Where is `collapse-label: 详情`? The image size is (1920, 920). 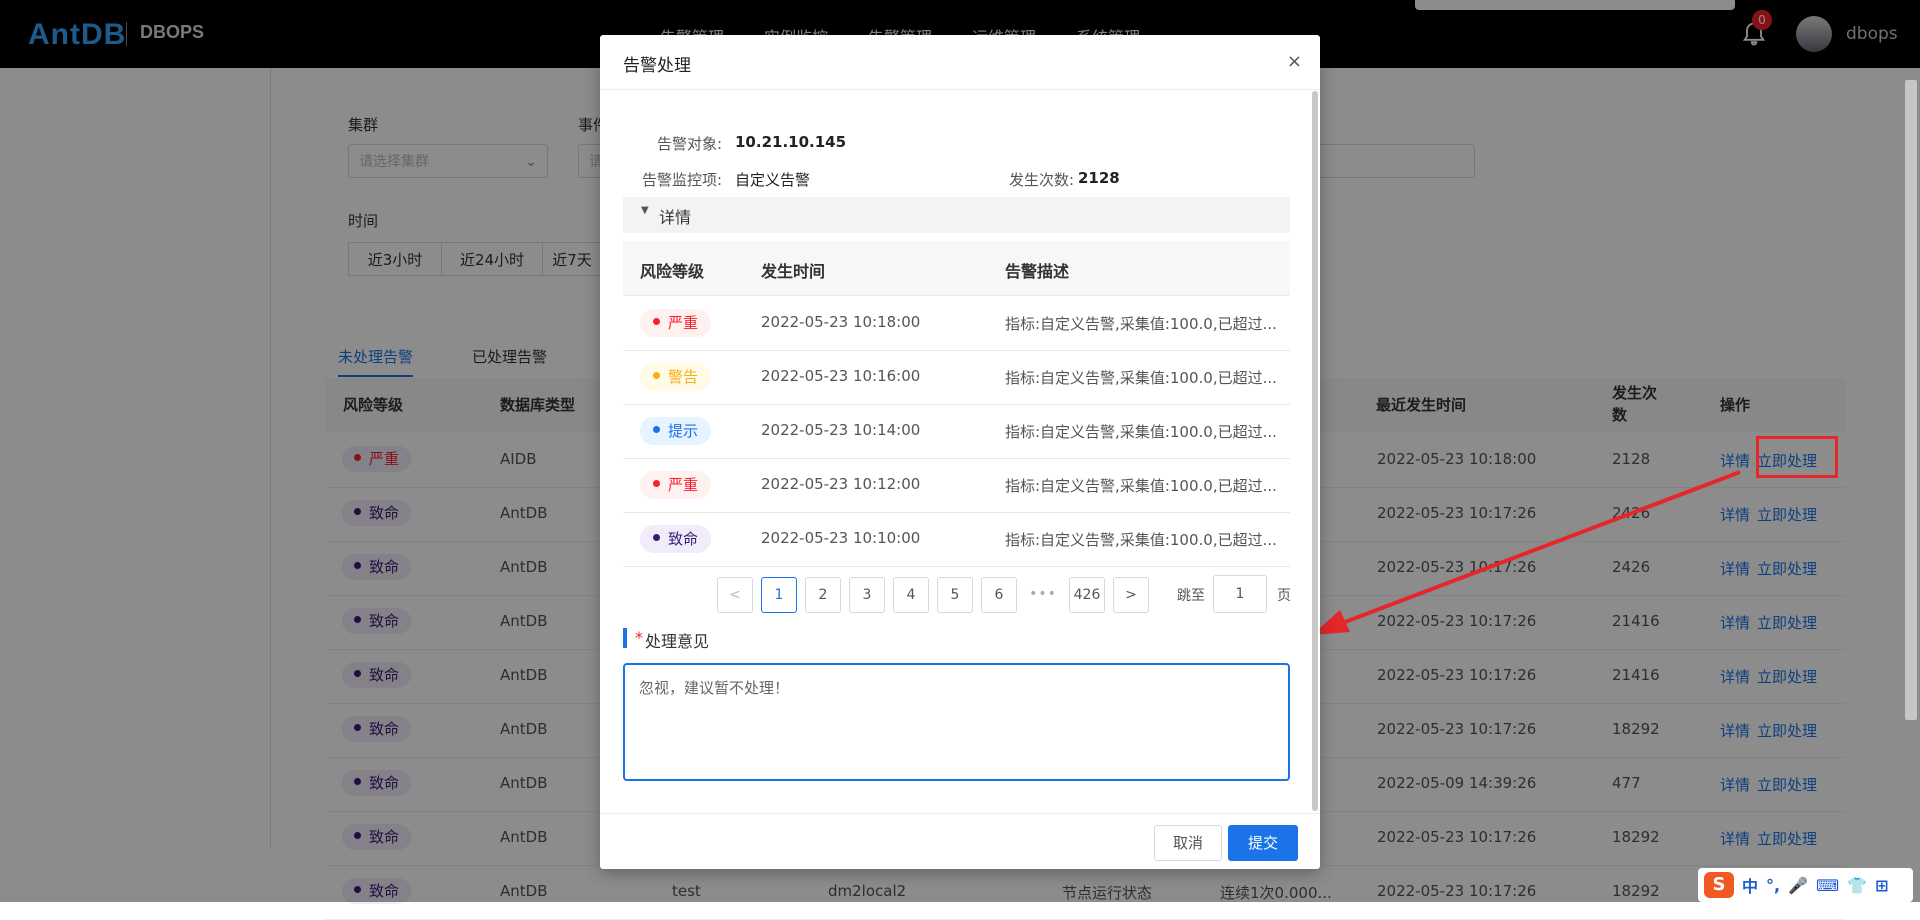
collapse-label: 详情 is located at coordinates (675, 217).